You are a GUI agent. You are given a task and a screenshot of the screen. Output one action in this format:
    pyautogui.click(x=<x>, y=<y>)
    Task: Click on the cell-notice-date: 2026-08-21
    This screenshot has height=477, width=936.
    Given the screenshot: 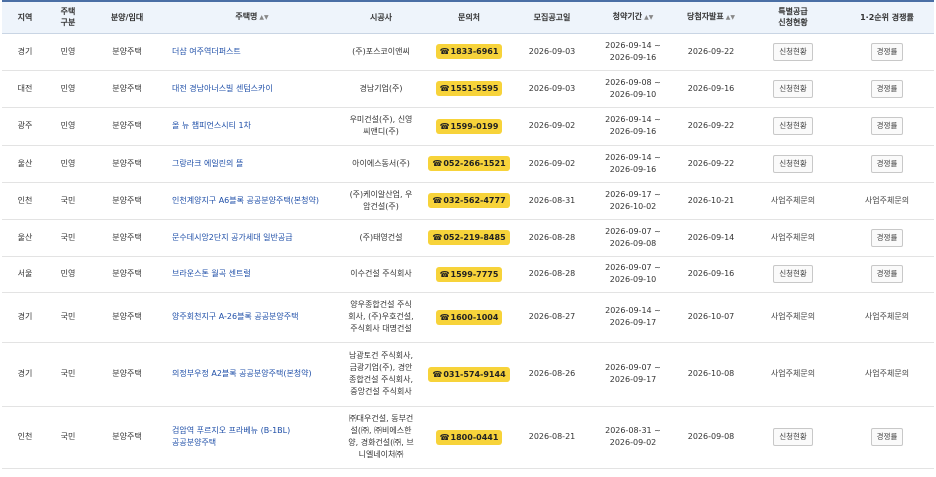 What is the action you would take?
    pyautogui.click(x=552, y=437)
    